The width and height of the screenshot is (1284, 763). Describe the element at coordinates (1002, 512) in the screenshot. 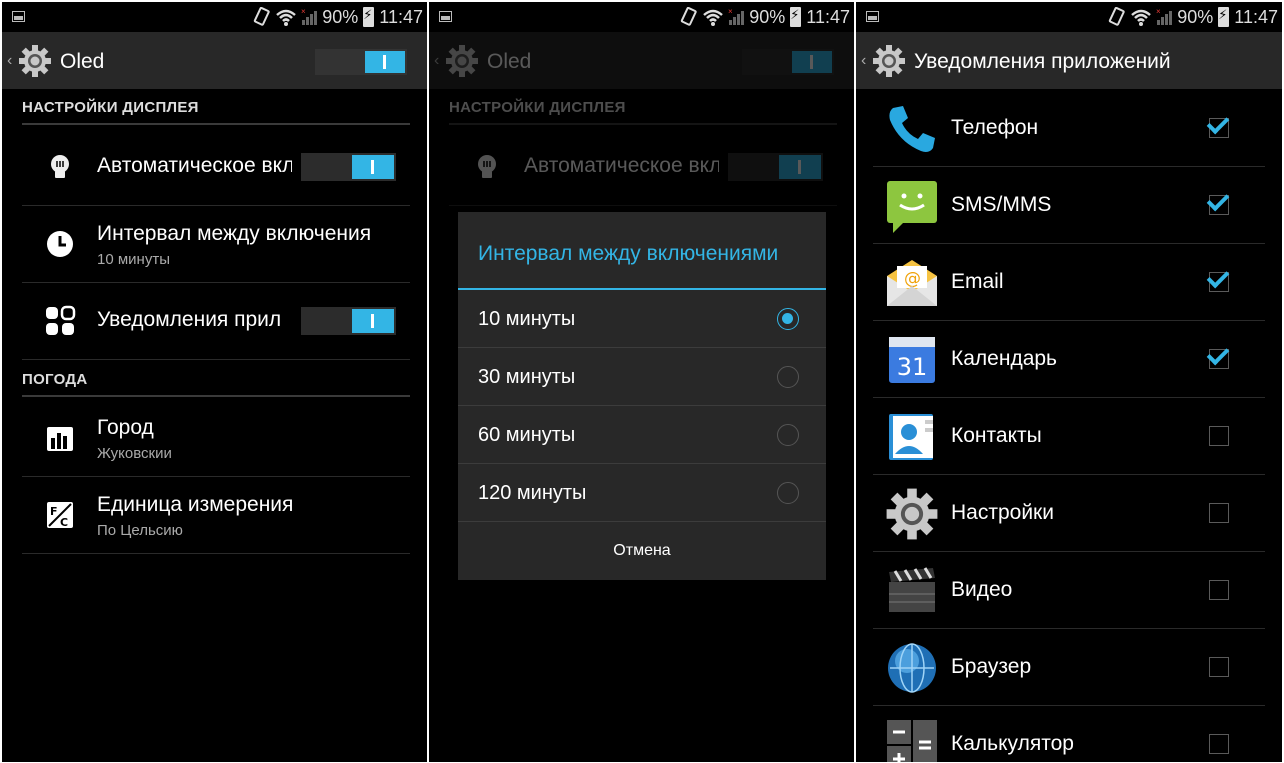

I see `app-label: Настройки` at that location.